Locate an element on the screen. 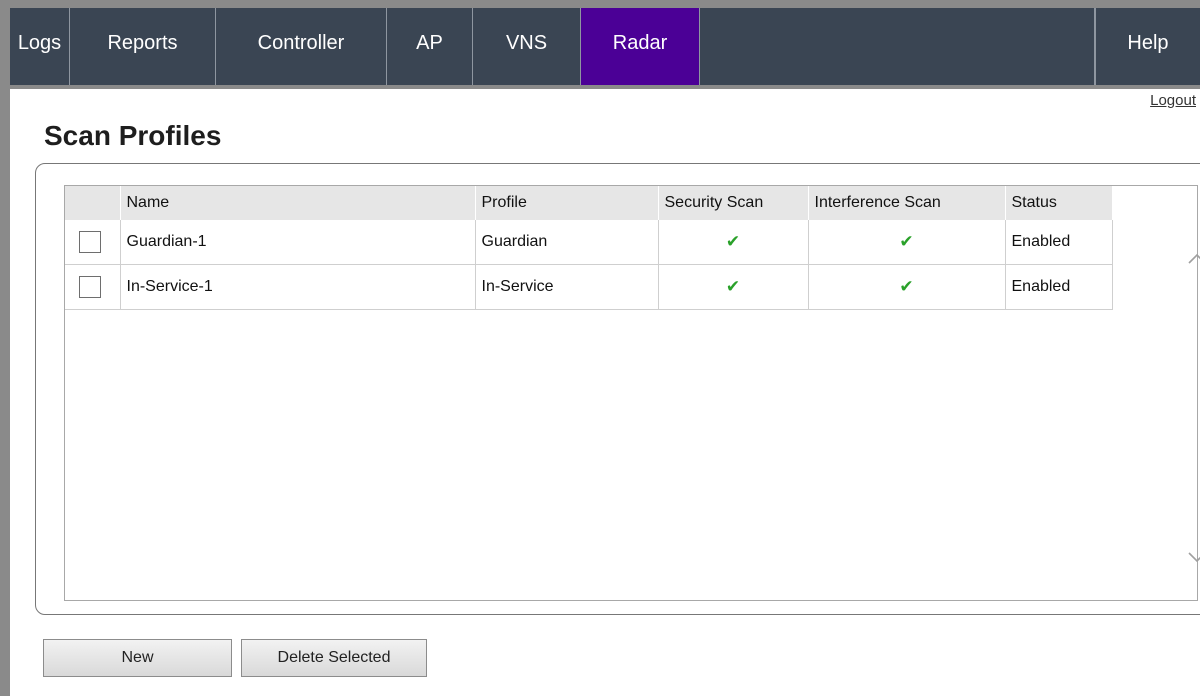 The image size is (1200, 696). column-header-security-scan: Security Scan is located at coordinates (733, 203).